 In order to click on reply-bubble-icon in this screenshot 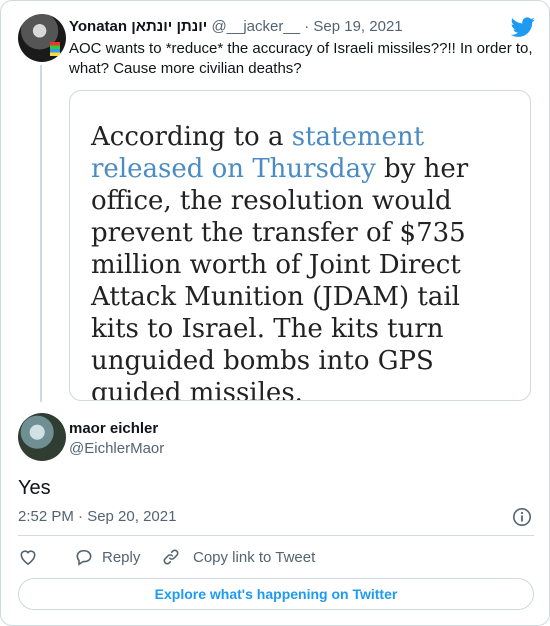, I will do `click(84, 557)`.